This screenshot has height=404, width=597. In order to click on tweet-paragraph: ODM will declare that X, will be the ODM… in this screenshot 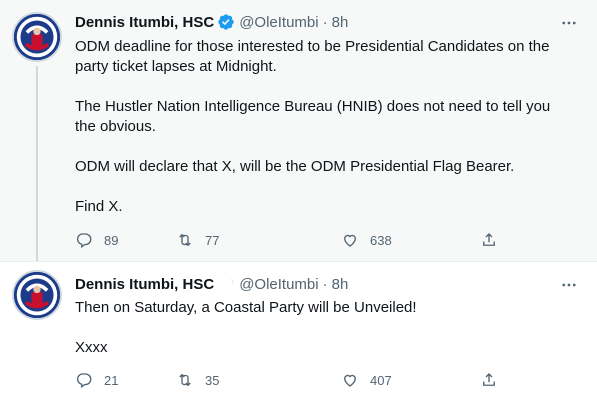, I will do `click(295, 166)`.